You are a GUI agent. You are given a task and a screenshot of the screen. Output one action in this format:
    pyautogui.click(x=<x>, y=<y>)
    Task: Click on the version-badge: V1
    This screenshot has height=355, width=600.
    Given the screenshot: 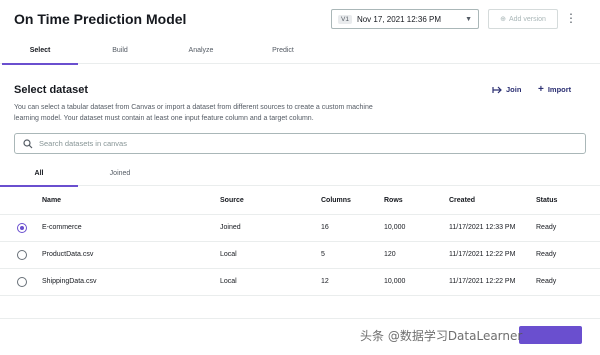 What is the action you would take?
    pyautogui.click(x=345, y=19)
    